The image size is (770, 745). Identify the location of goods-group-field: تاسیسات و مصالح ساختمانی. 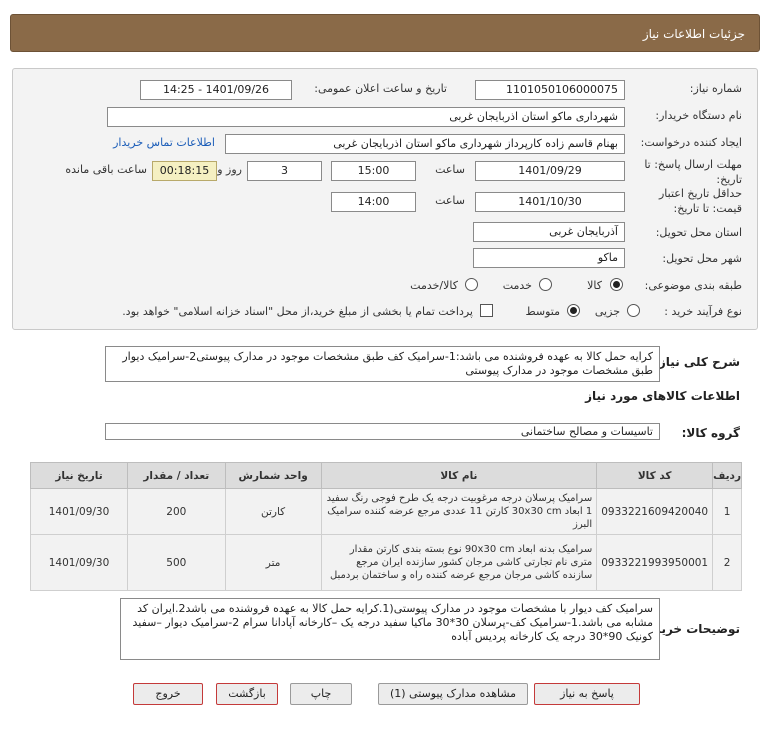
(382, 431).